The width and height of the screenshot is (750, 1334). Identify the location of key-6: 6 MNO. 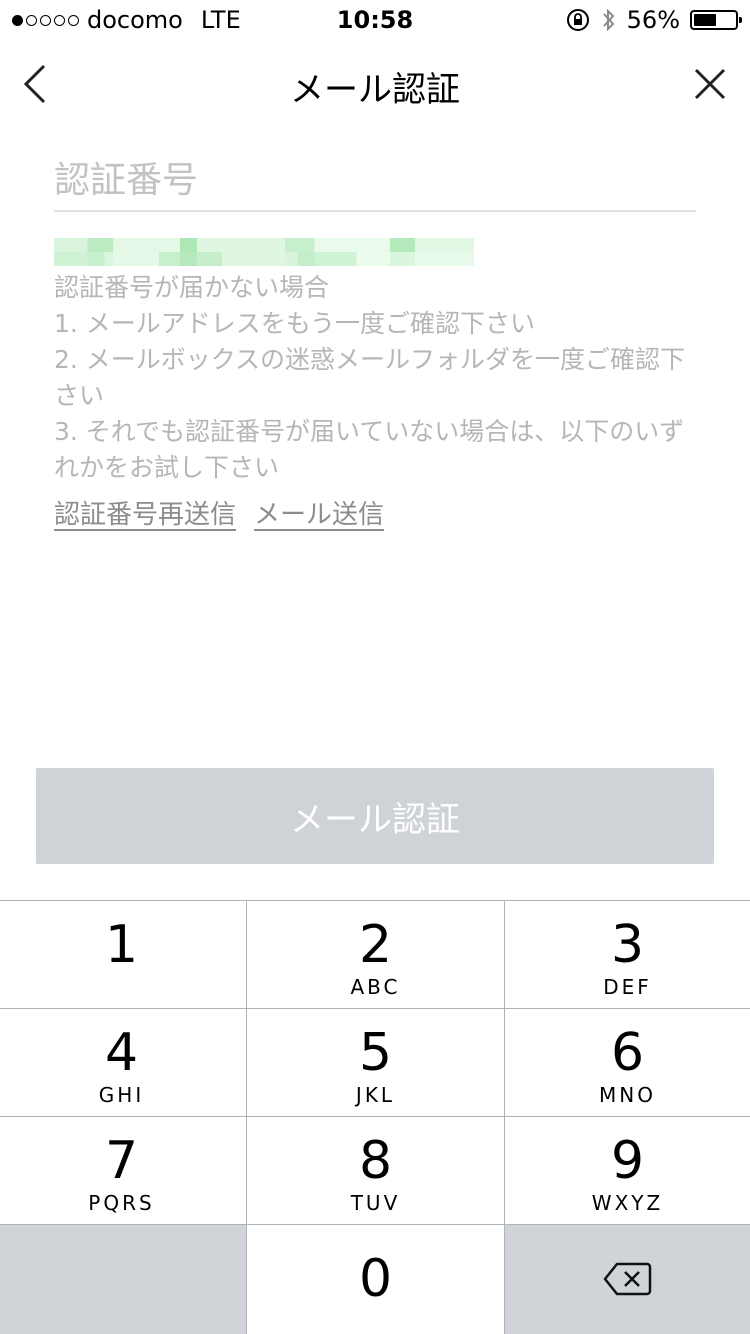
(627, 1062).